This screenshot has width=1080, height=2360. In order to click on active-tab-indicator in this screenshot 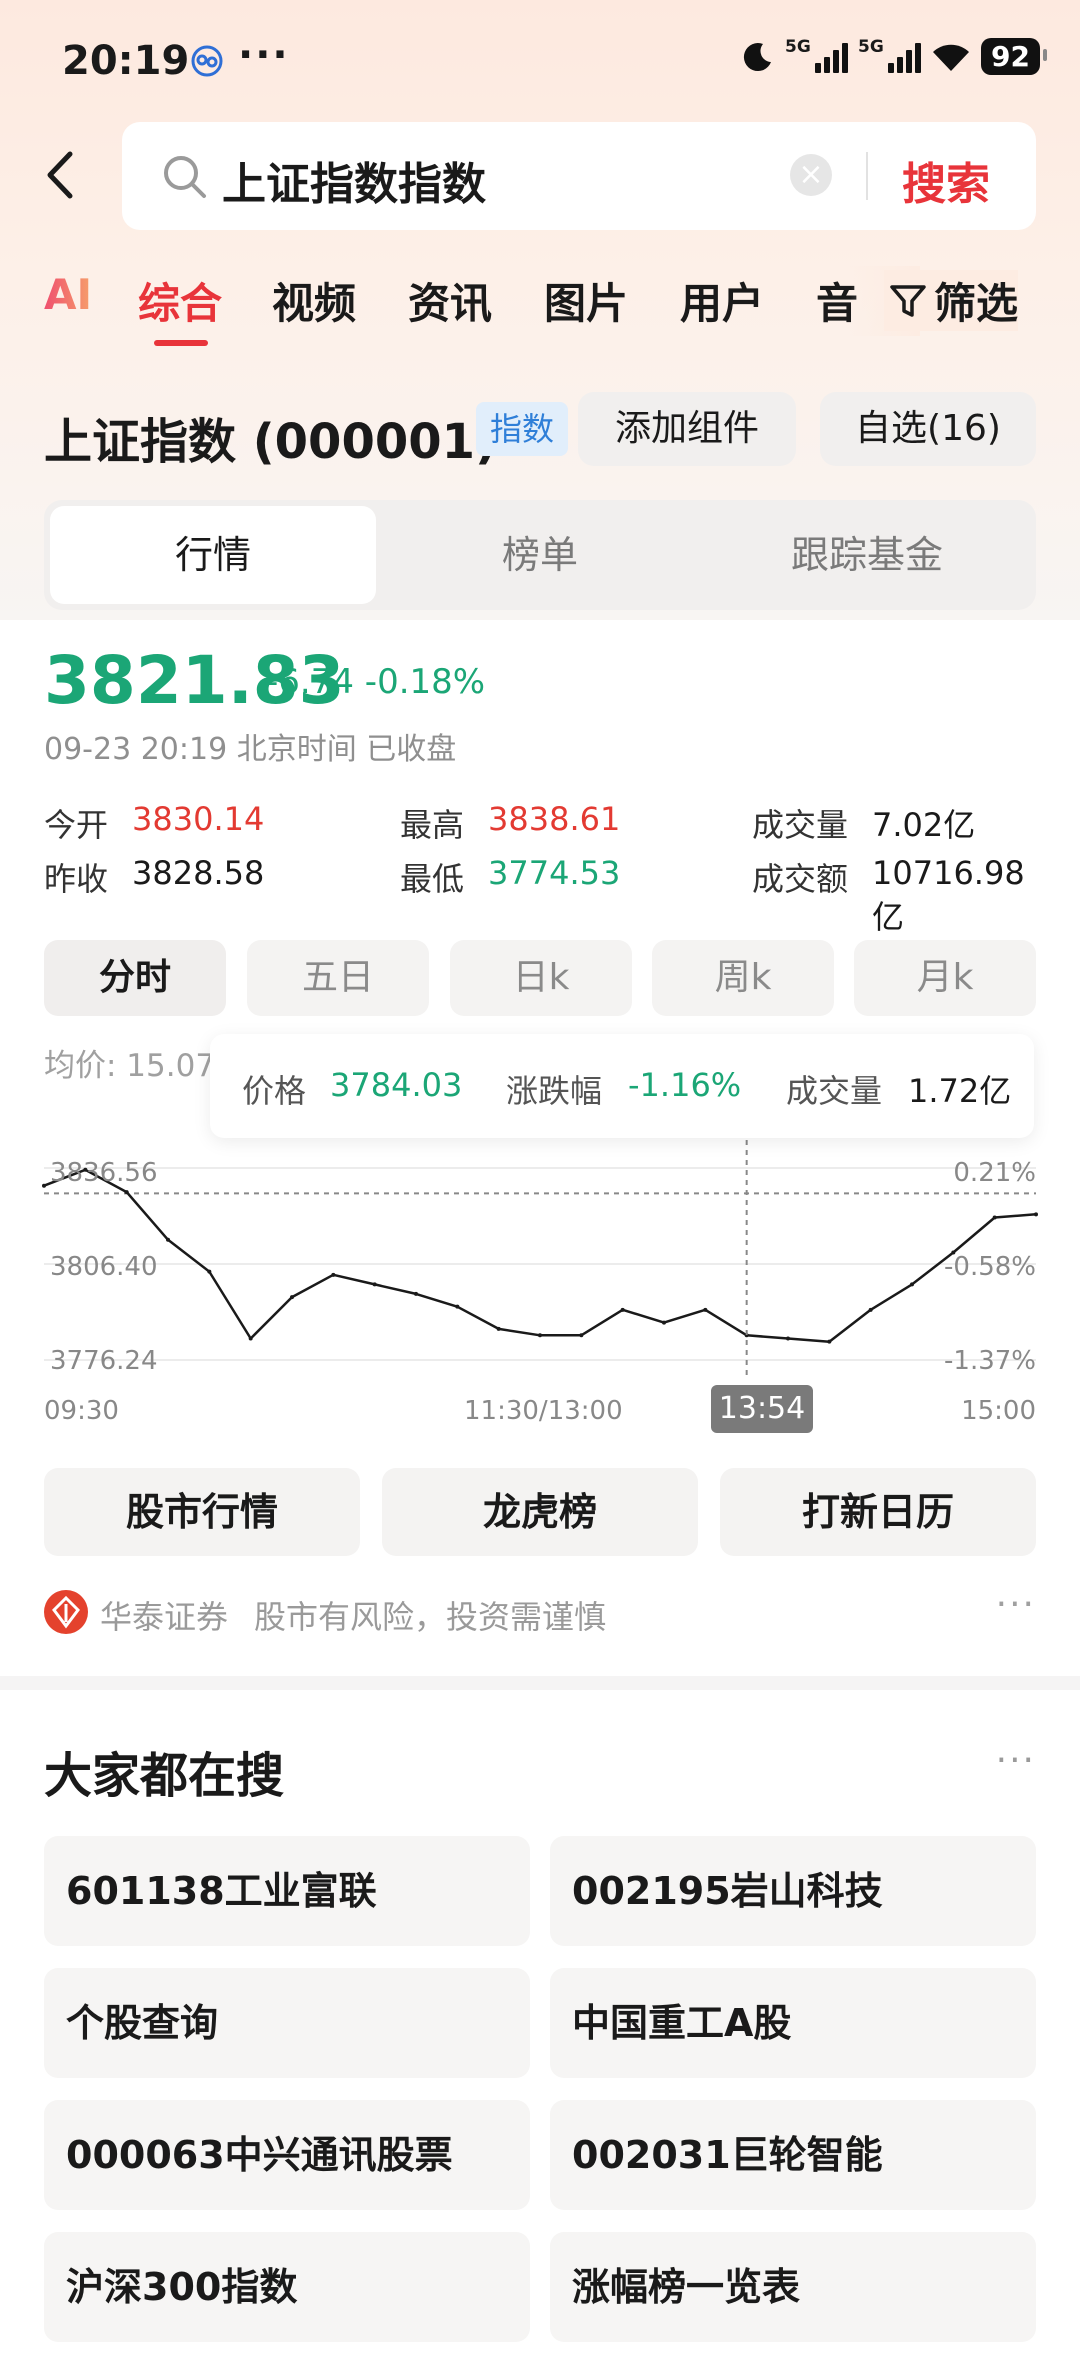, I will do `click(181, 343)`.